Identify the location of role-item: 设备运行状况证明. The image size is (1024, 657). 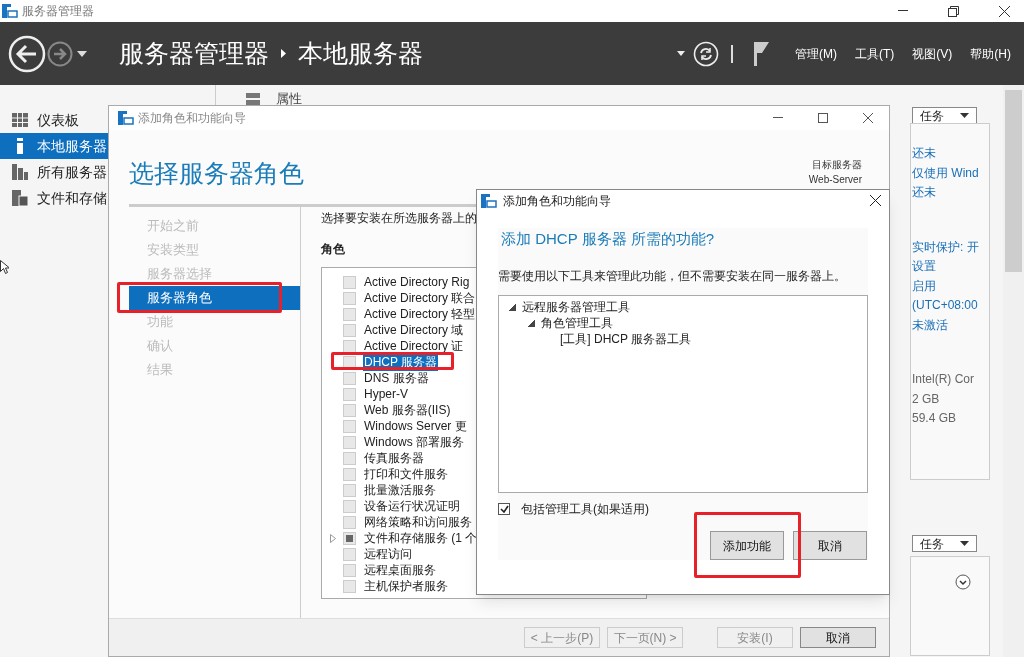
(412, 506).